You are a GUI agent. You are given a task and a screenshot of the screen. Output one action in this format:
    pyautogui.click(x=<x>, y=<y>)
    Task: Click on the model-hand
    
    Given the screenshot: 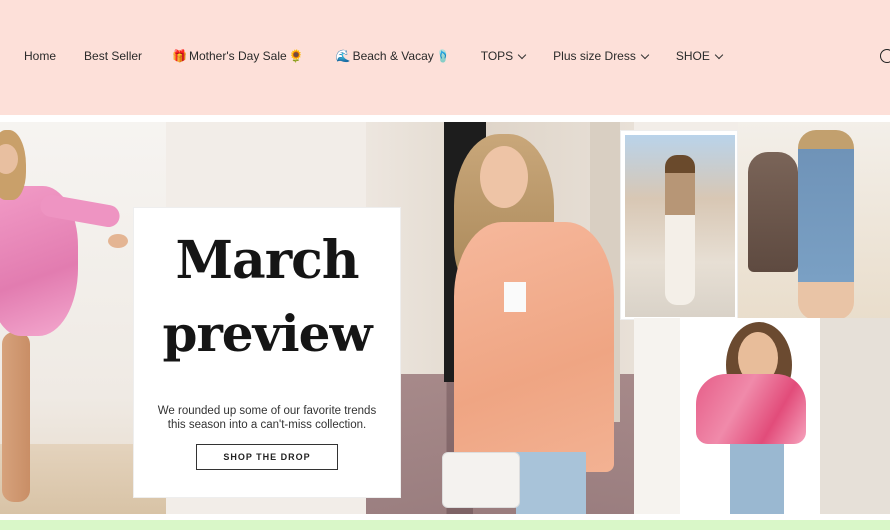 What is the action you would take?
    pyautogui.click(x=118, y=241)
    